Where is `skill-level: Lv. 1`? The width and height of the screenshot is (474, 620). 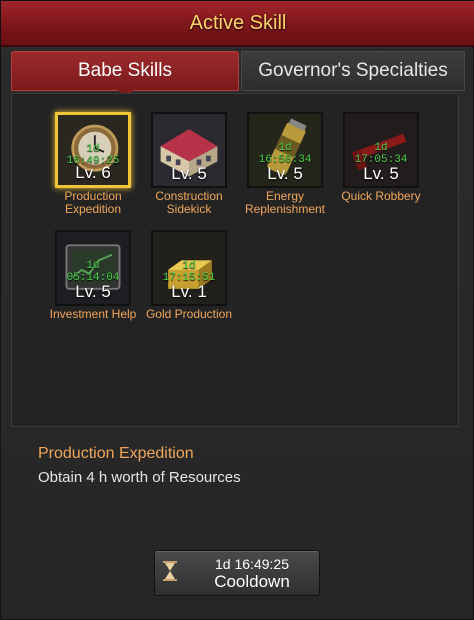 skill-level: Lv. 1 is located at coordinates (189, 291).